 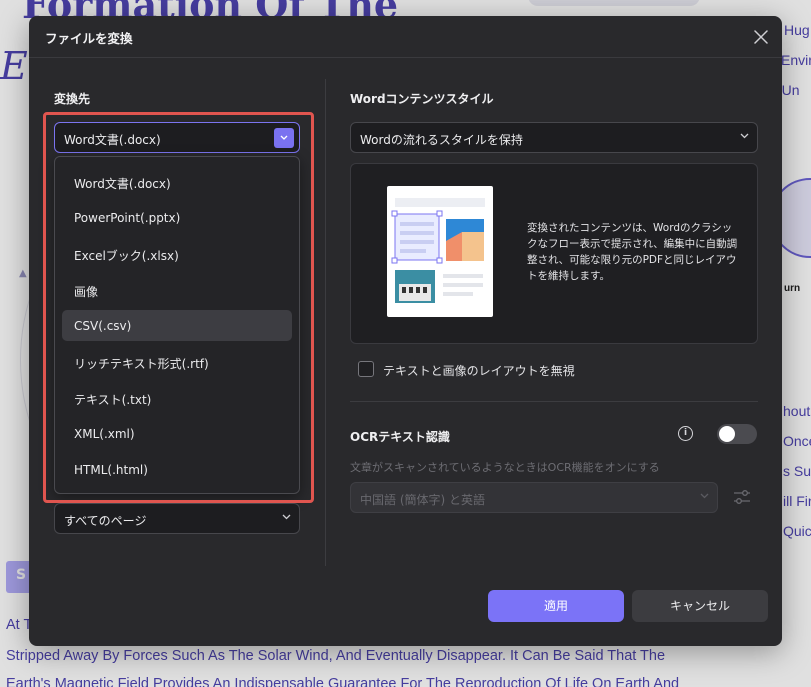 I want to click on format-select: Word文書(.docx), so click(x=177, y=137).